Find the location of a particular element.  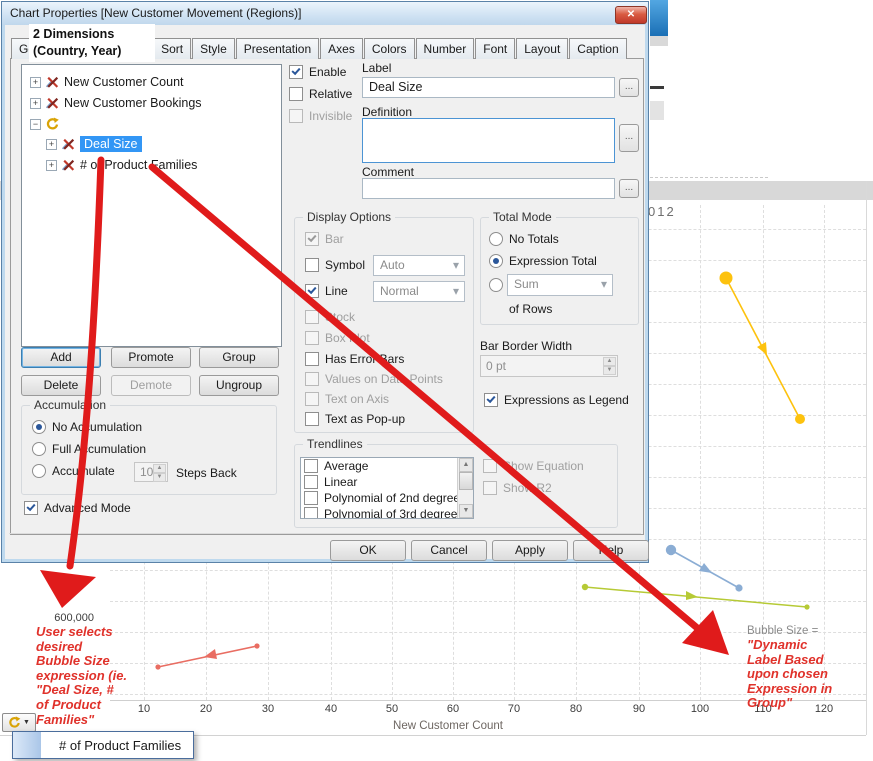

scroll-up-icon: ▲ is located at coordinates (466, 465).